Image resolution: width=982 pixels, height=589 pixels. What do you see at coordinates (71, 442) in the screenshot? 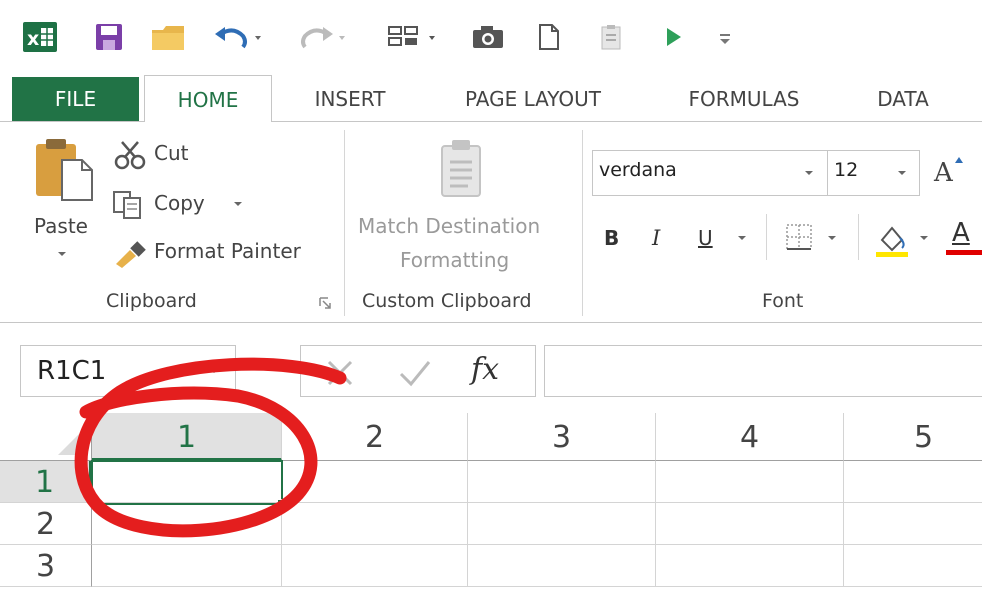
I see `select-all-triangle-icon` at bounding box center [71, 442].